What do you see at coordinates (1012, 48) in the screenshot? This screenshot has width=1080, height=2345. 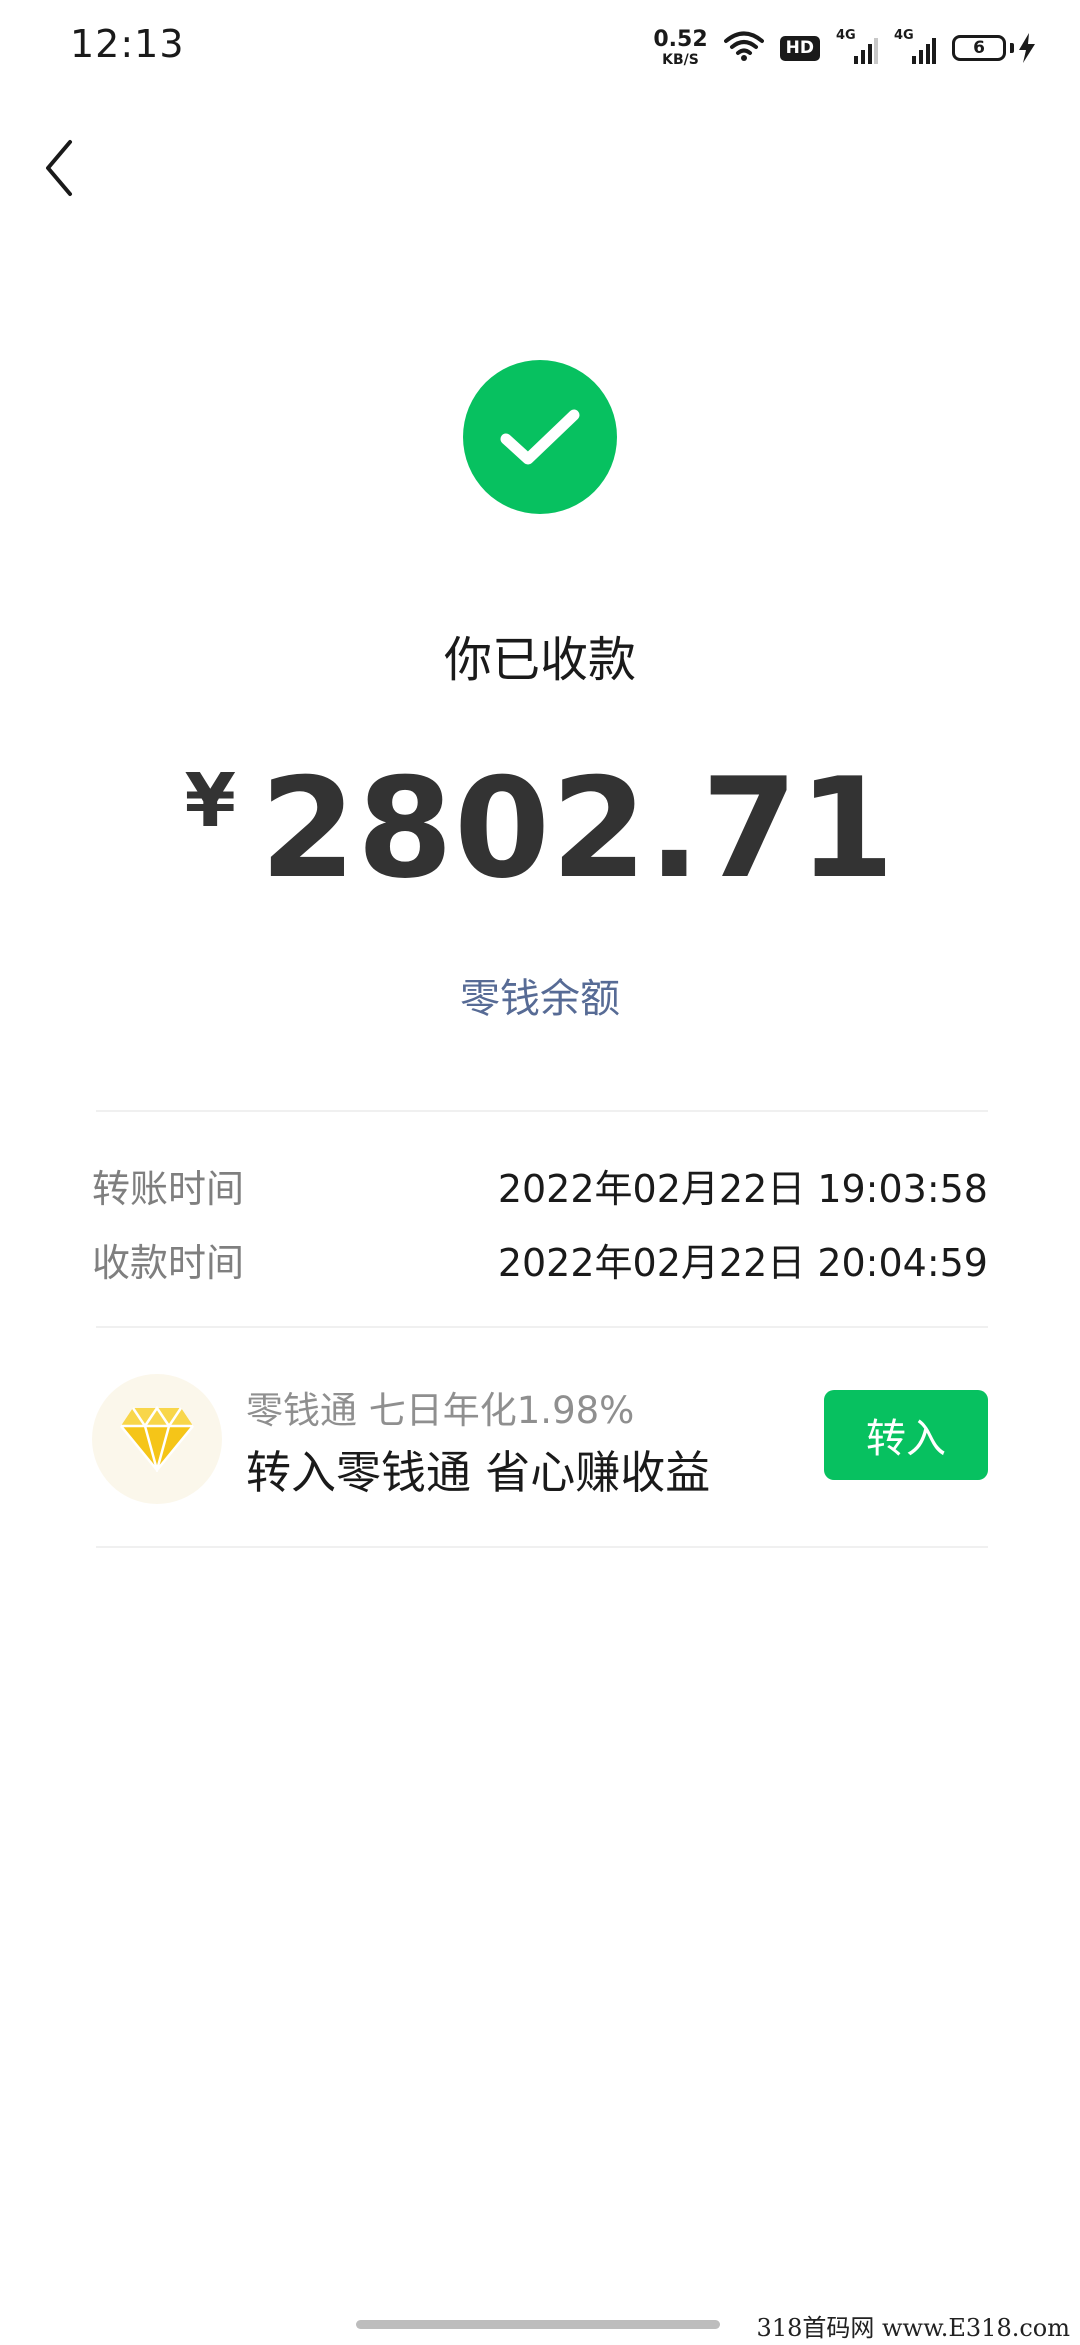 I see `battery-cap` at bounding box center [1012, 48].